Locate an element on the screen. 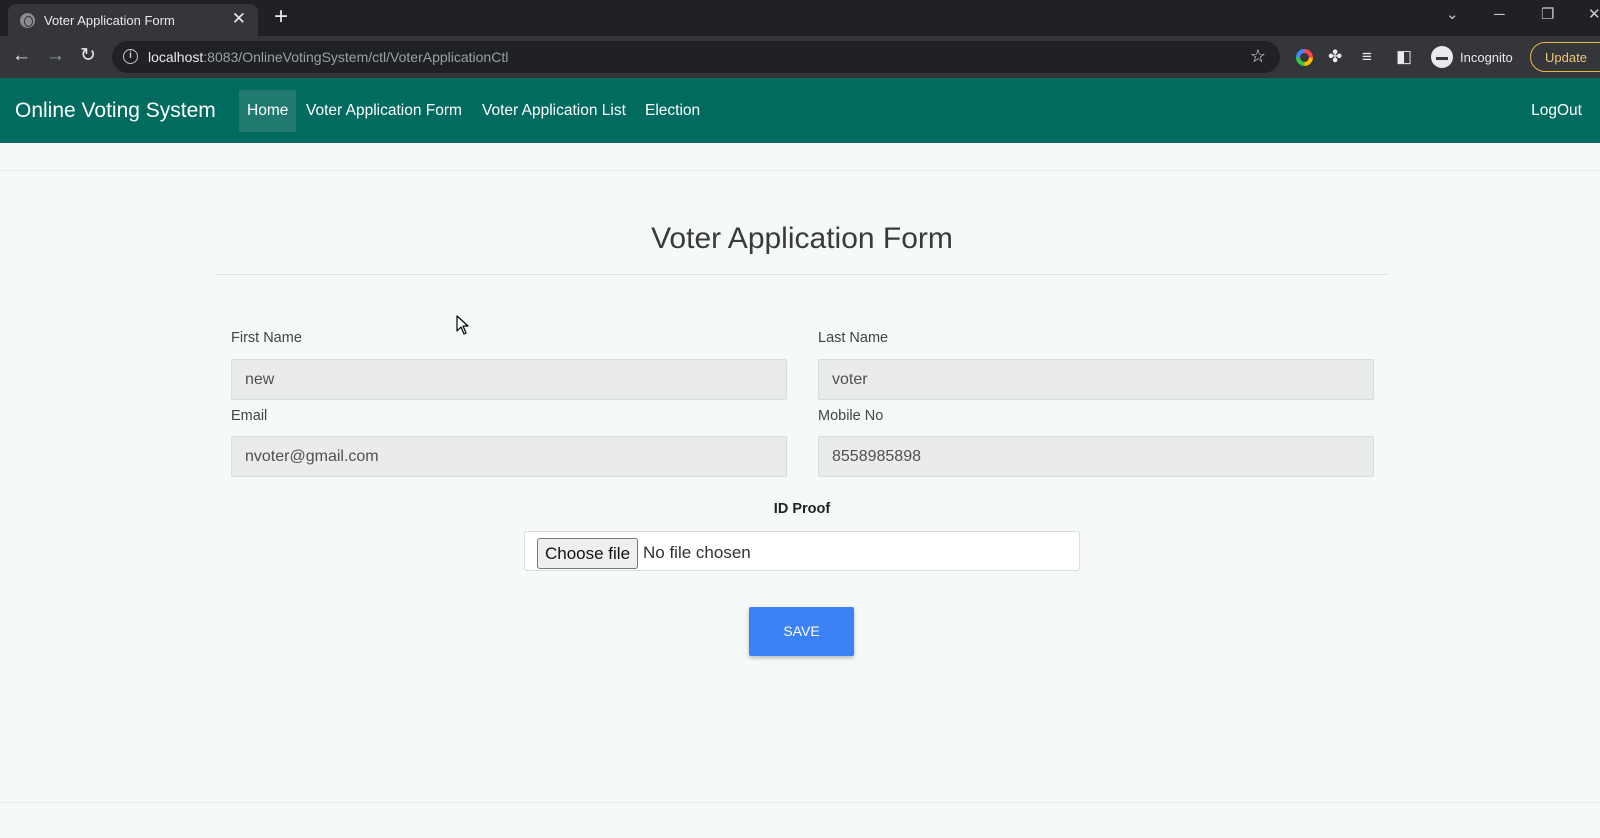 This screenshot has height=838, width=1600. save-button: SAVE is located at coordinates (801, 631).